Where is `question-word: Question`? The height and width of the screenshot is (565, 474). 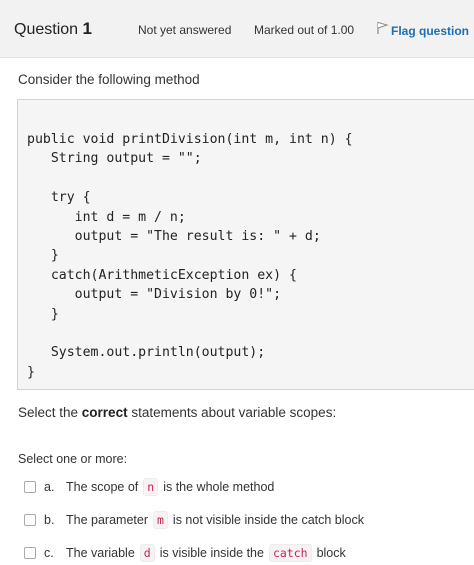
question-word: Question is located at coordinates (46, 29).